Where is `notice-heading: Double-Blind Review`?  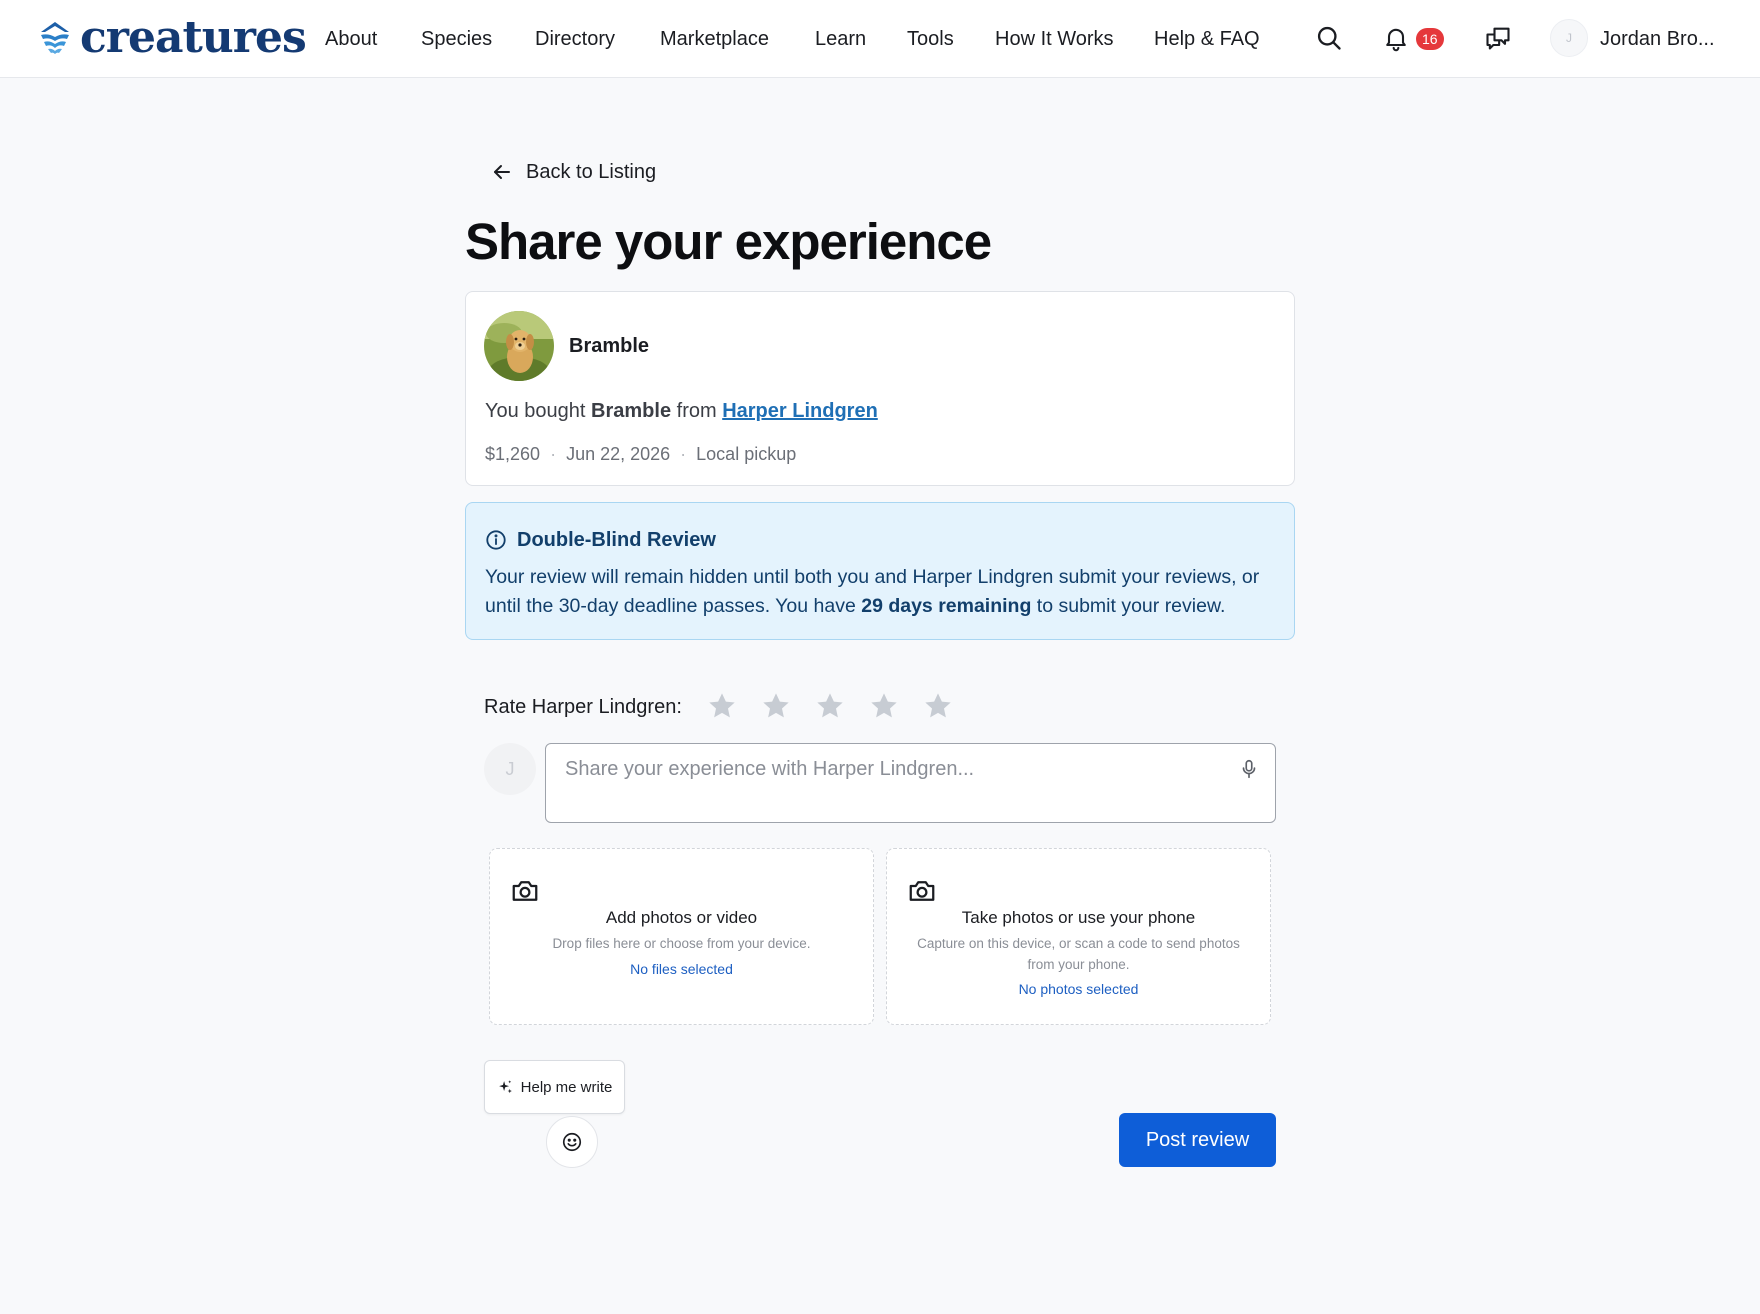
notice-heading: Double-Blind Review is located at coordinates (600, 540).